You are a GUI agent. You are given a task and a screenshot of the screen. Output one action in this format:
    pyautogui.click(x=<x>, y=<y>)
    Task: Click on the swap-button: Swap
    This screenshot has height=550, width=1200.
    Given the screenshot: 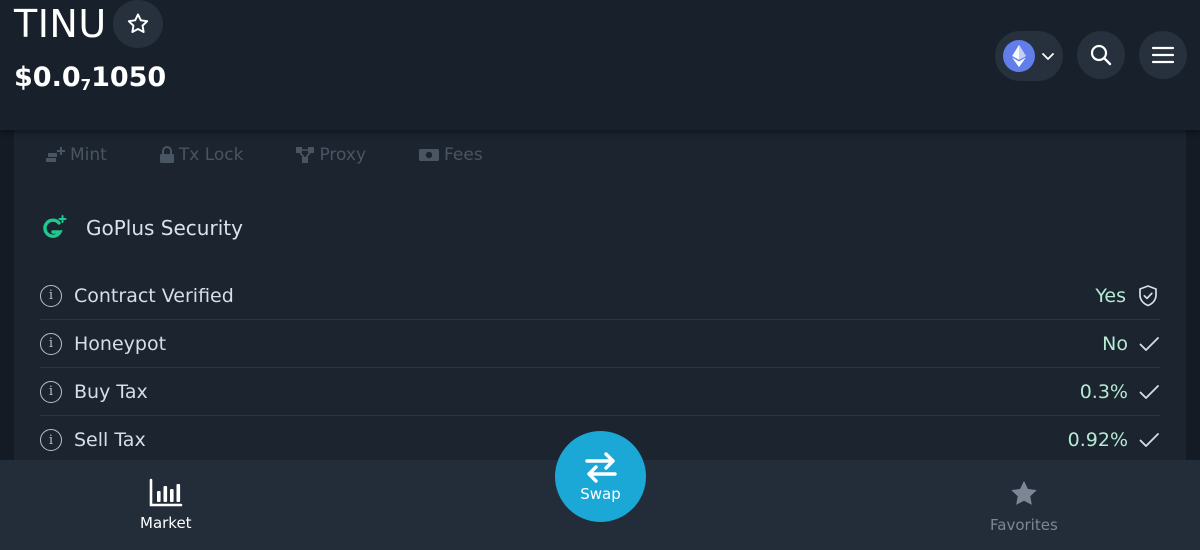 What is the action you would take?
    pyautogui.click(x=600, y=476)
    